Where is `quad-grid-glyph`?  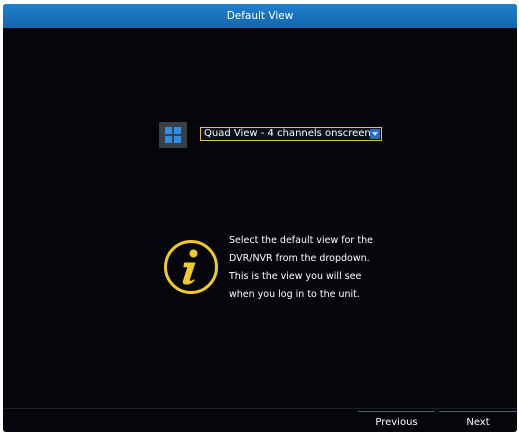
quad-grid-glyph is located at coordinates (173, 135).